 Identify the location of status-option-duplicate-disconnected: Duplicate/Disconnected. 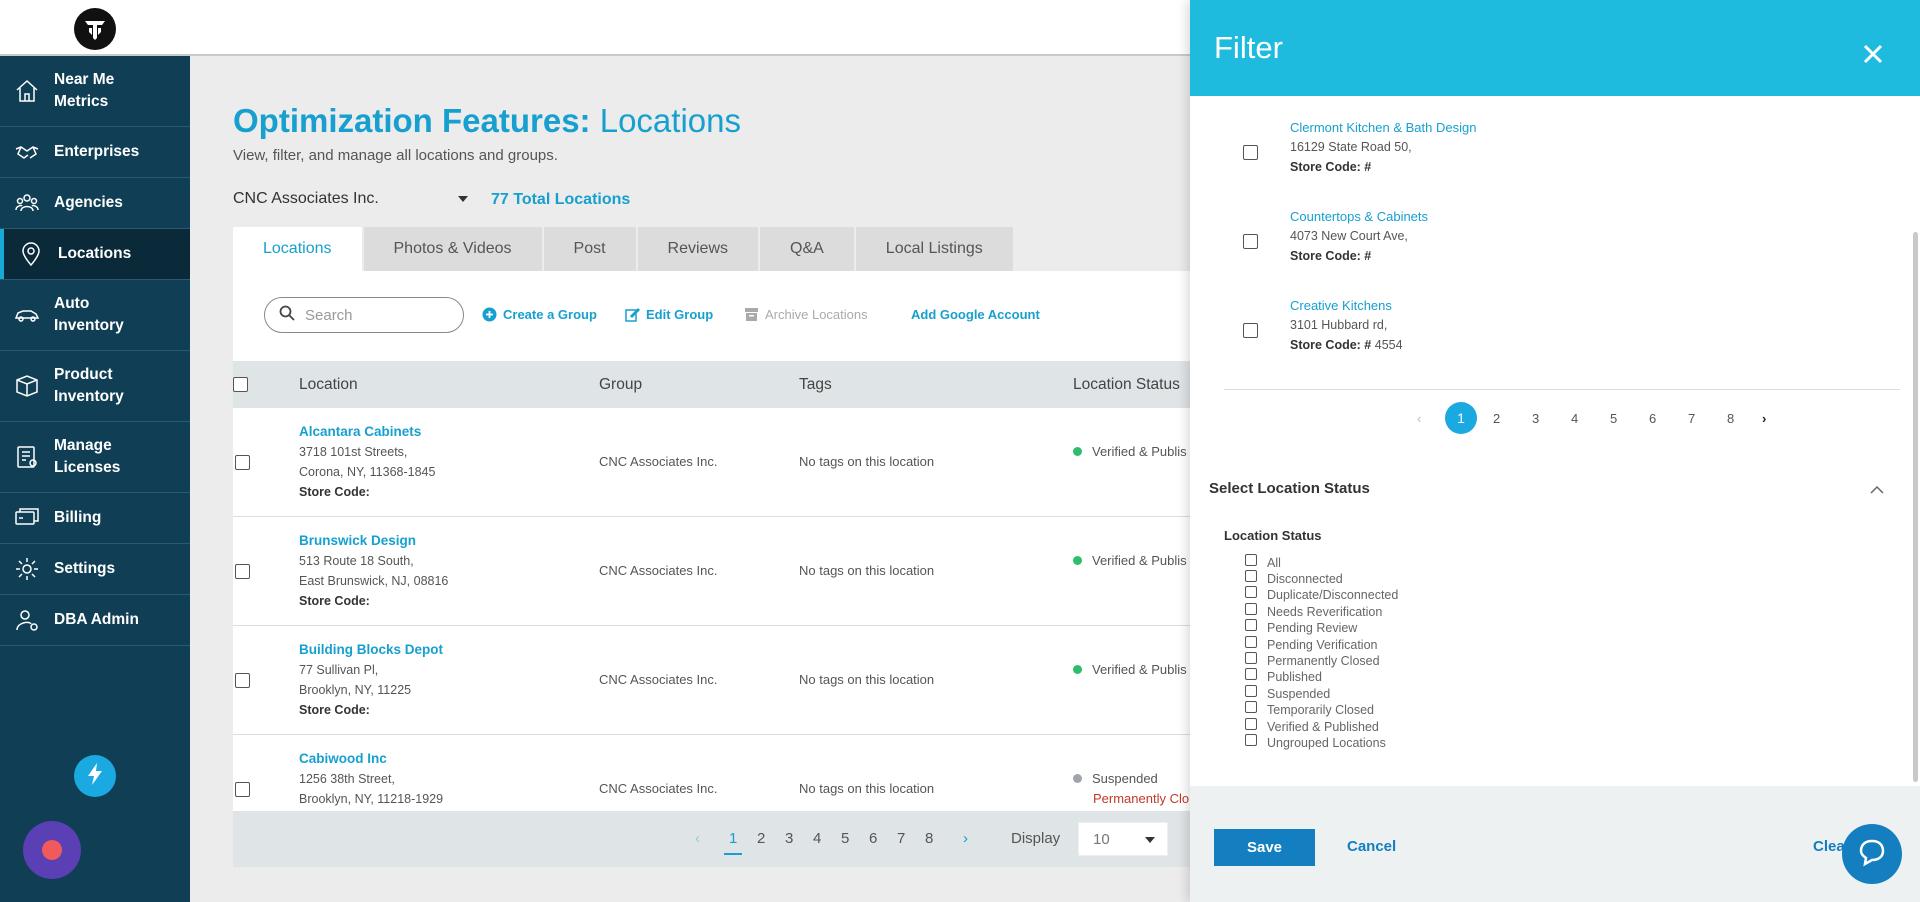
(1321, 593).